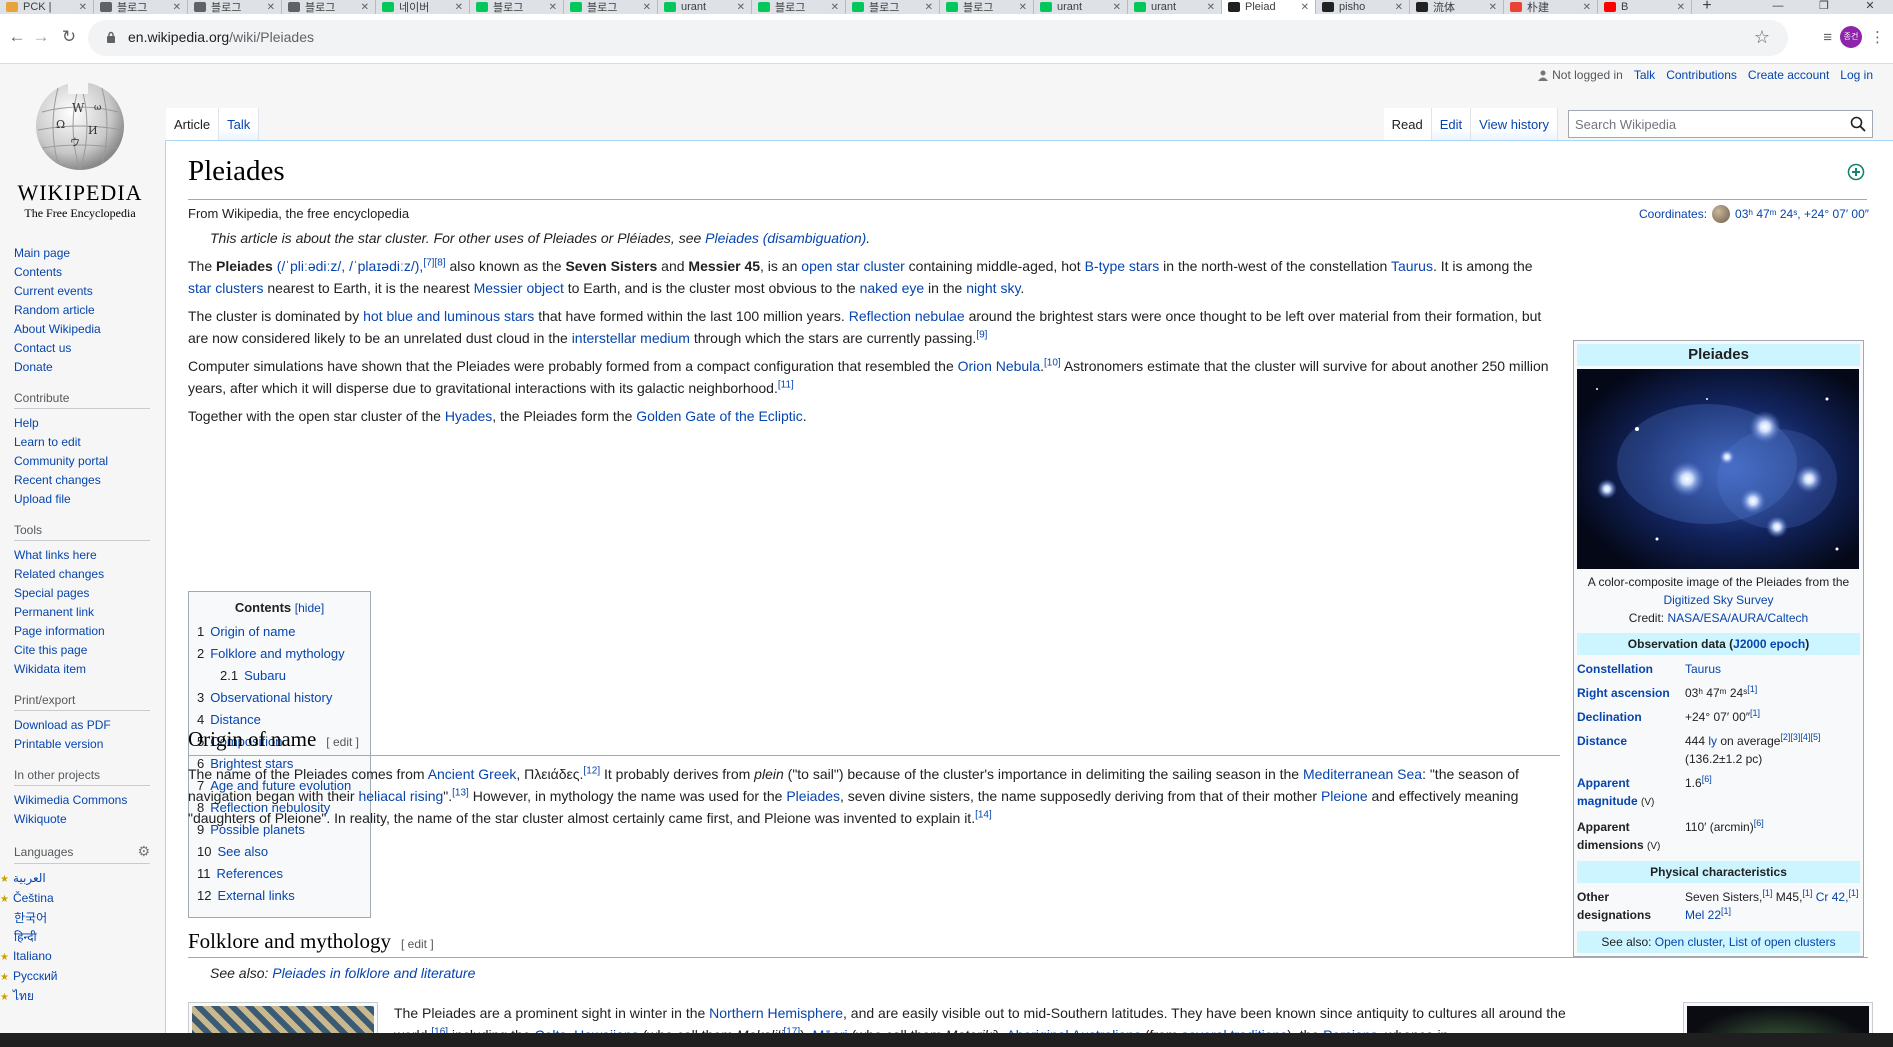 The height and width of the screenshot is (1047, 1893). Describe the element at coordinates (265, 675) in the screenshot. I see `toc-link: Subaru` at that location.